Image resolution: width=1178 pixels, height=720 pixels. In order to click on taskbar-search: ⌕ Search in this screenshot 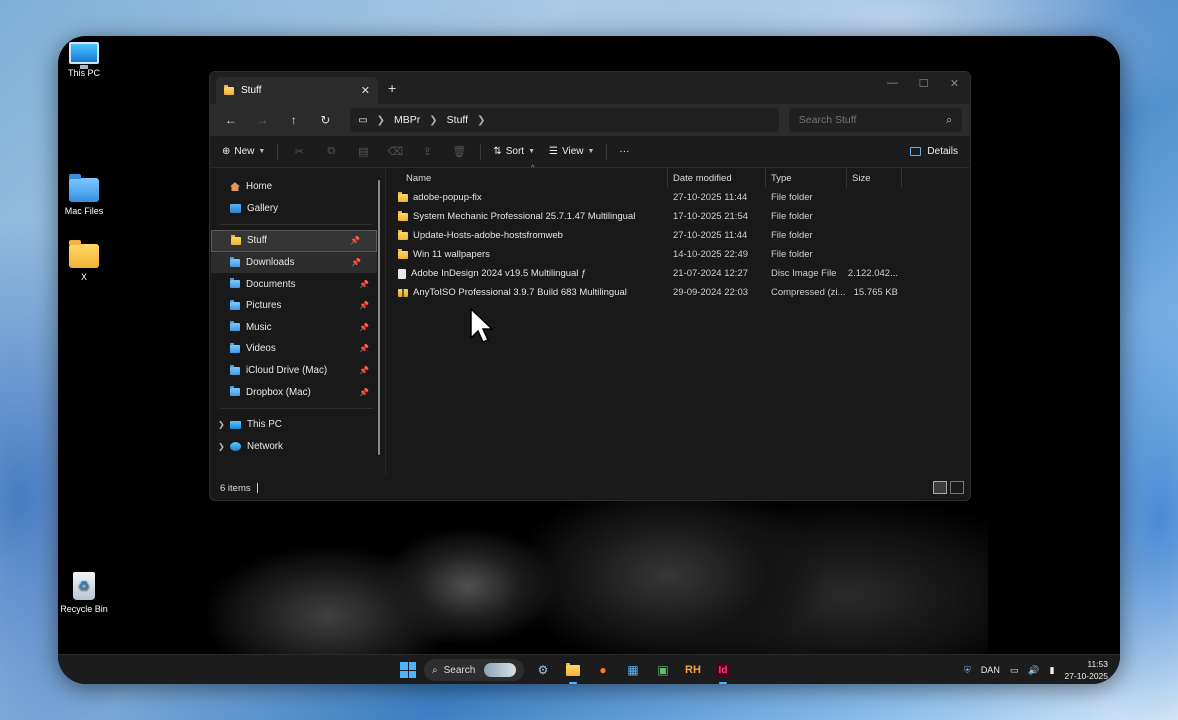, I will do `click(474, 670)`.